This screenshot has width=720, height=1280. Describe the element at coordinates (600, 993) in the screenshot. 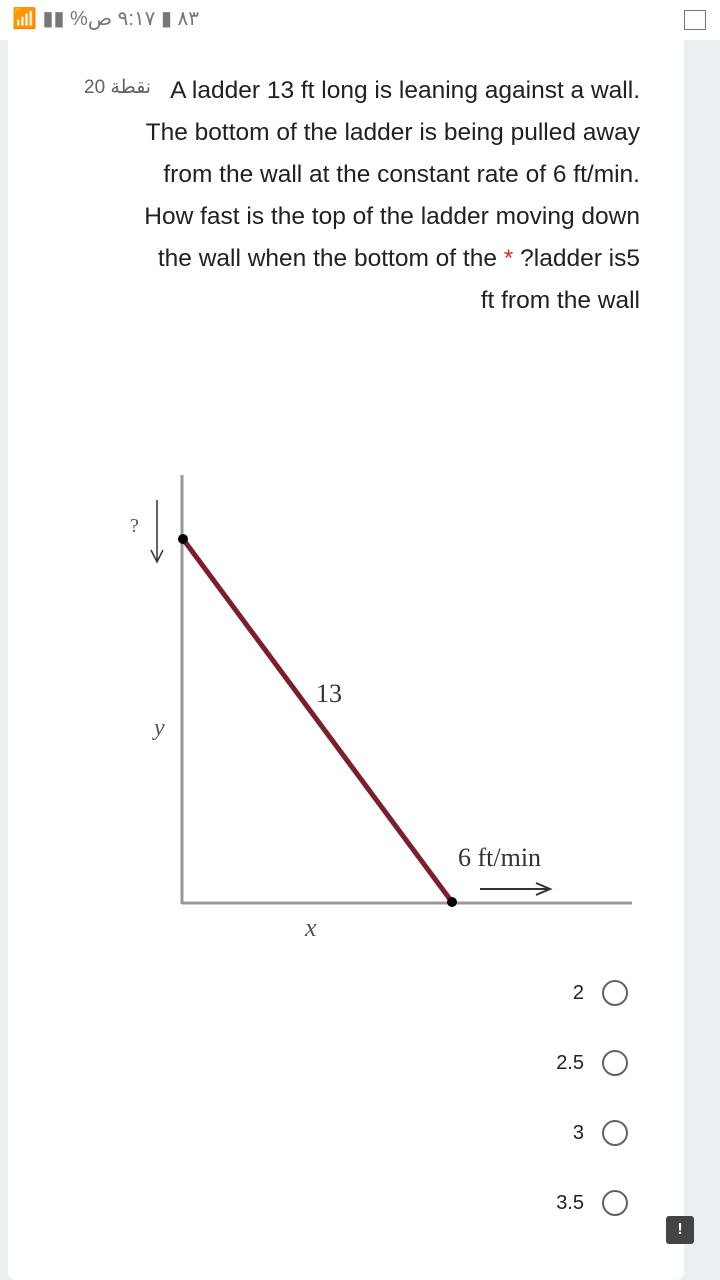

I see `option-2: 2` at that location.